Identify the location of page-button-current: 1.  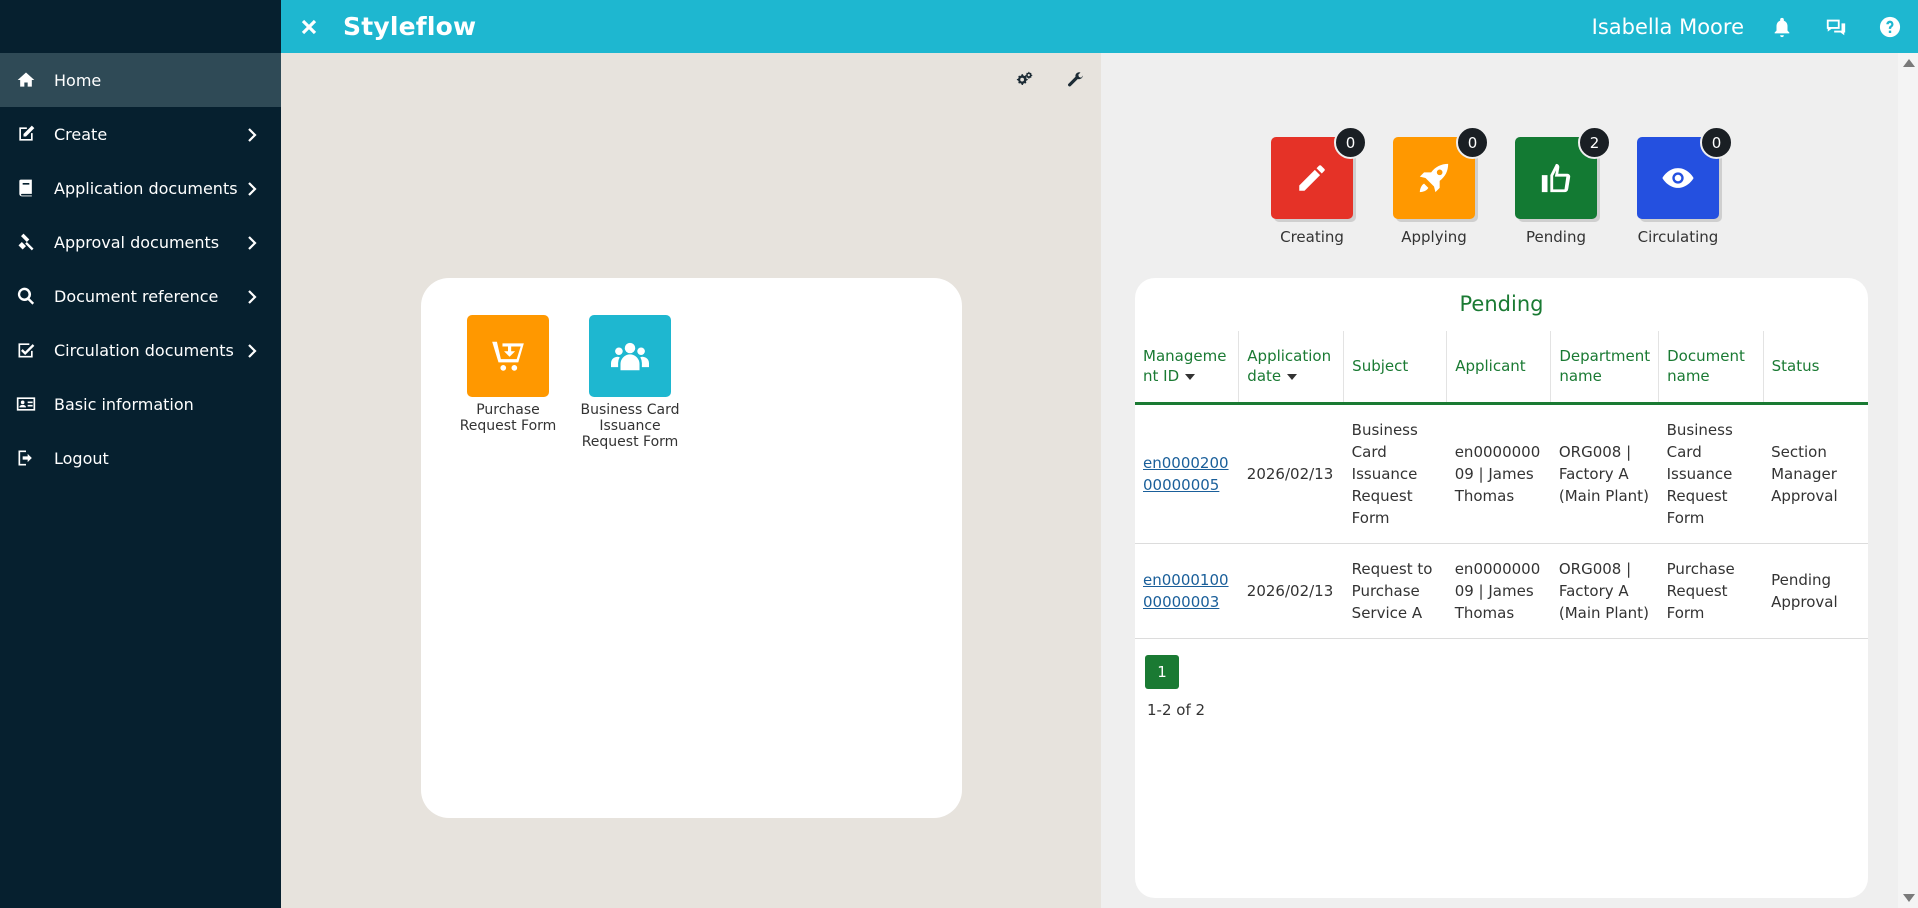
(1162, 671).